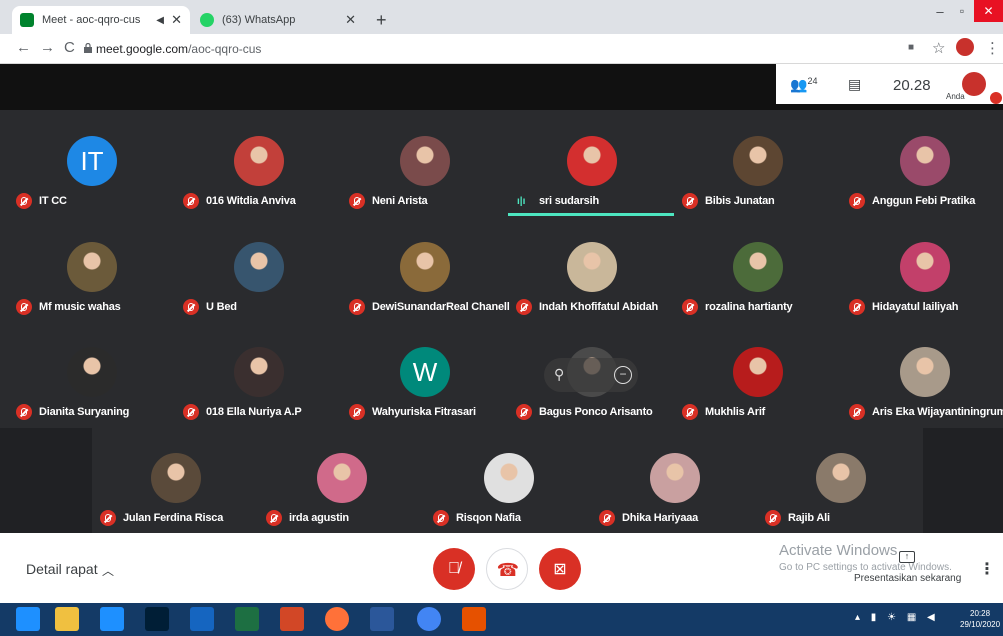 The height and width of the screenshot is (636, 1003). What do you see at coordinates (258, 379) in the screenshot?
I see `participant-tile: 018 Ella Nuriya A.P` at bounding box center [258, 379].